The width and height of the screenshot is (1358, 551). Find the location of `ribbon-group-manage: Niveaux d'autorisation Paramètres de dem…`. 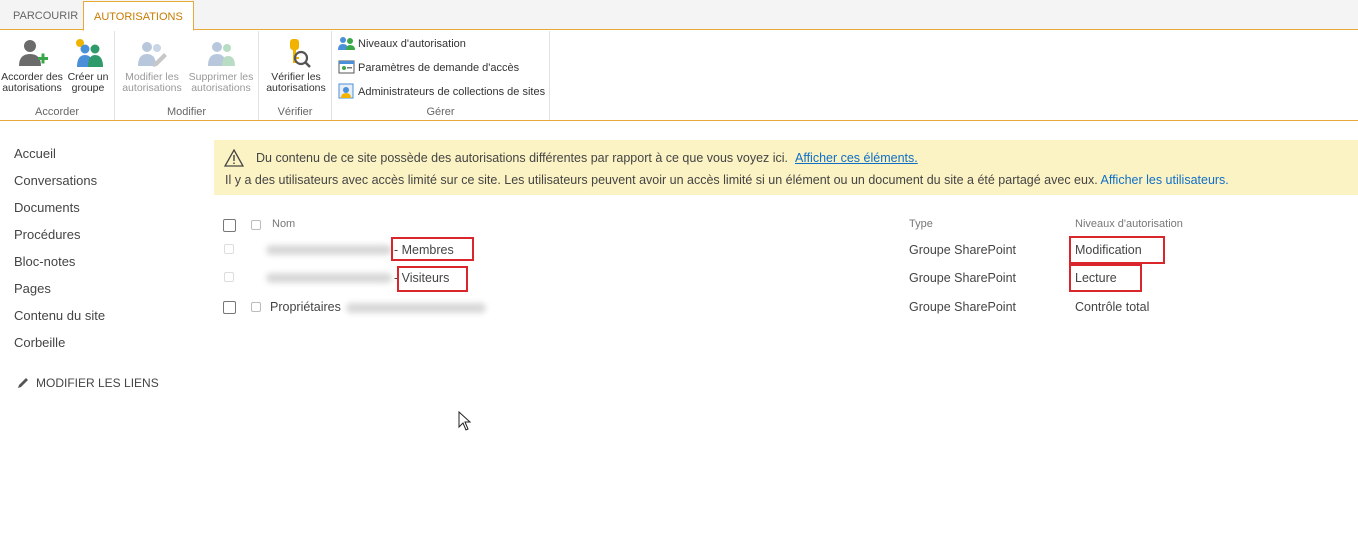

ribbon-group-manage: Niveaux d'autorisation Paramètres de dem… is located at coordinates (441, 75).